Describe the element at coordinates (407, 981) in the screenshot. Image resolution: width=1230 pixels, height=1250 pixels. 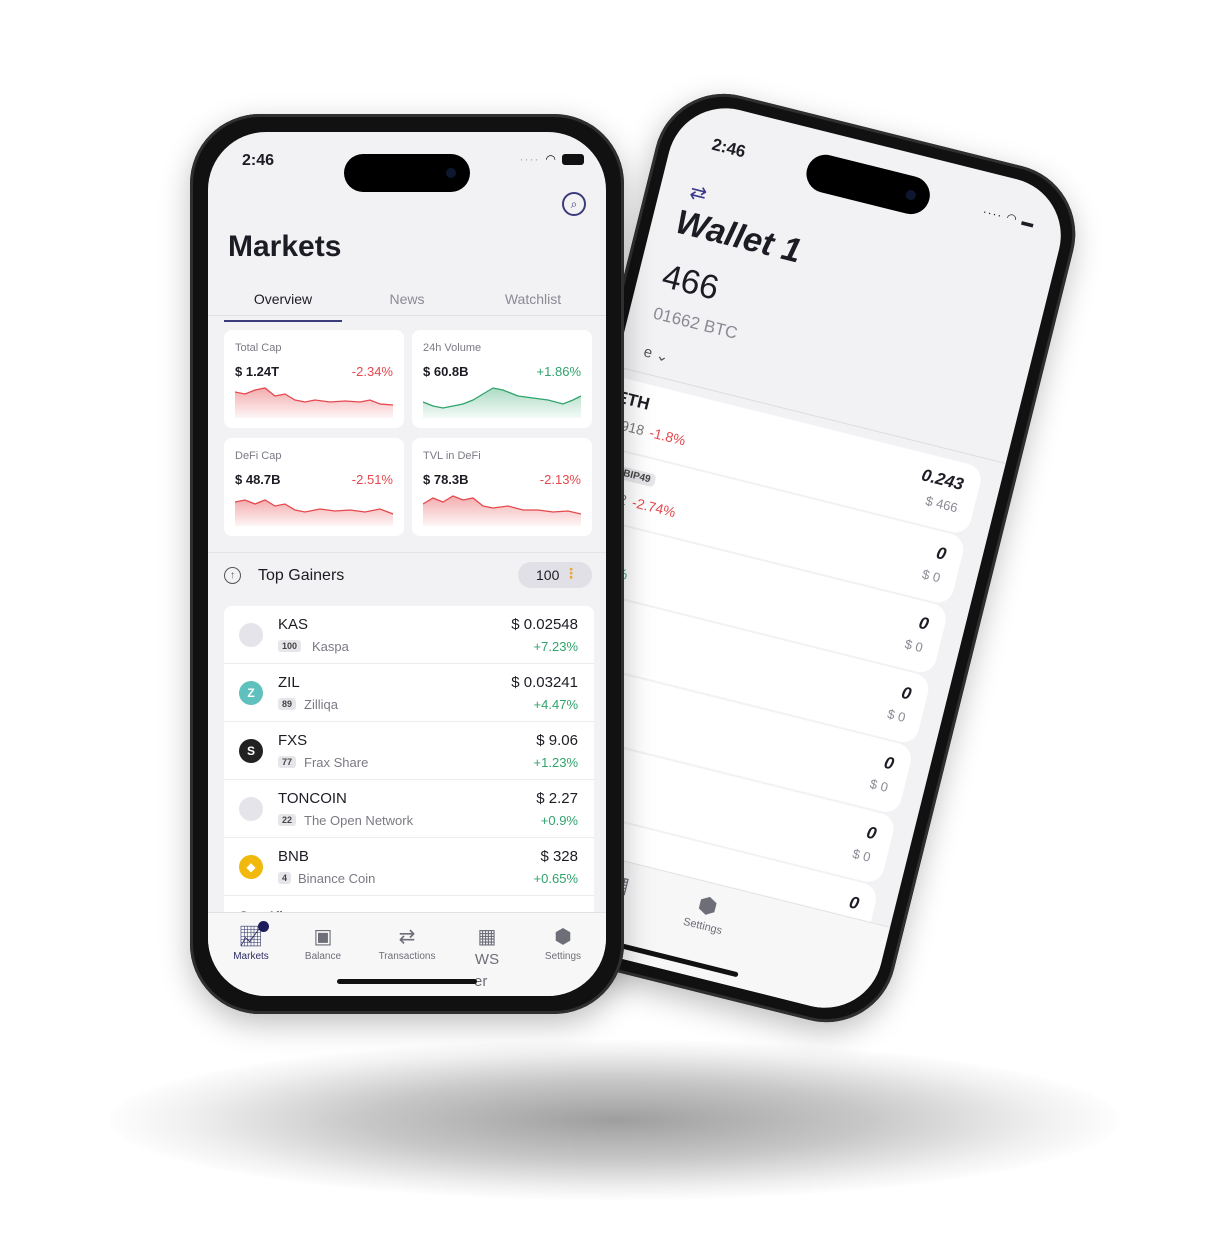
I see `home-indicator` at that location.